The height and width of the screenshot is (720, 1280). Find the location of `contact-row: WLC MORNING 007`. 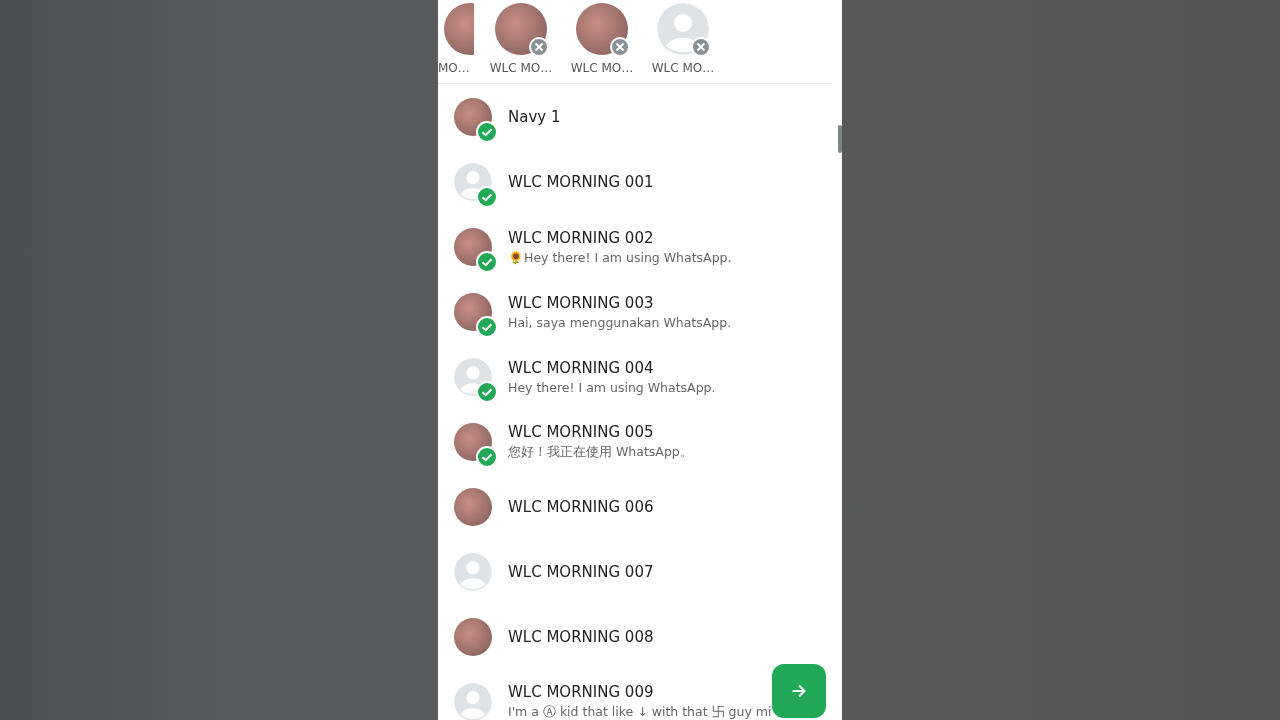

contact-row: WLC MORNING 007 is located at coordinates (640, 571).